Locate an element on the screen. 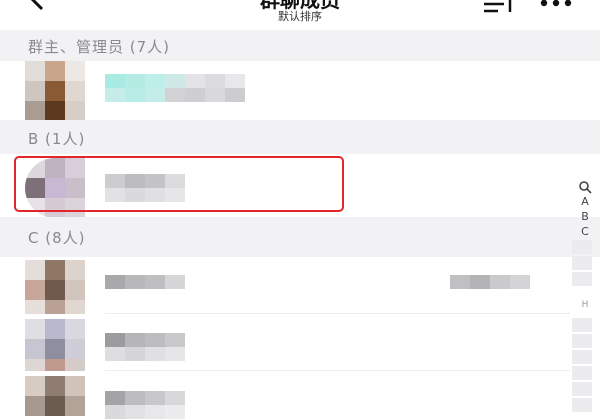  section-header-admins: 群主、管理员 (7人) is located at coordinates (300, 45).